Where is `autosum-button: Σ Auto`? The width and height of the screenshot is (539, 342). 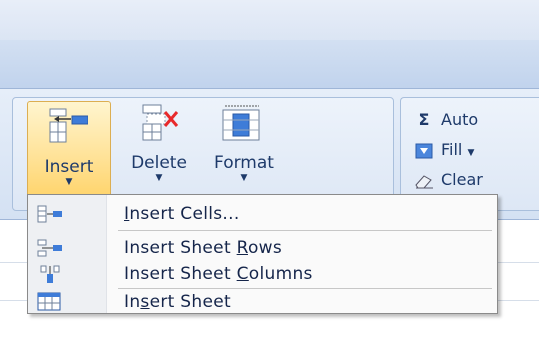 autosum-button: Σ Auto is located at coordinates (446, 119).